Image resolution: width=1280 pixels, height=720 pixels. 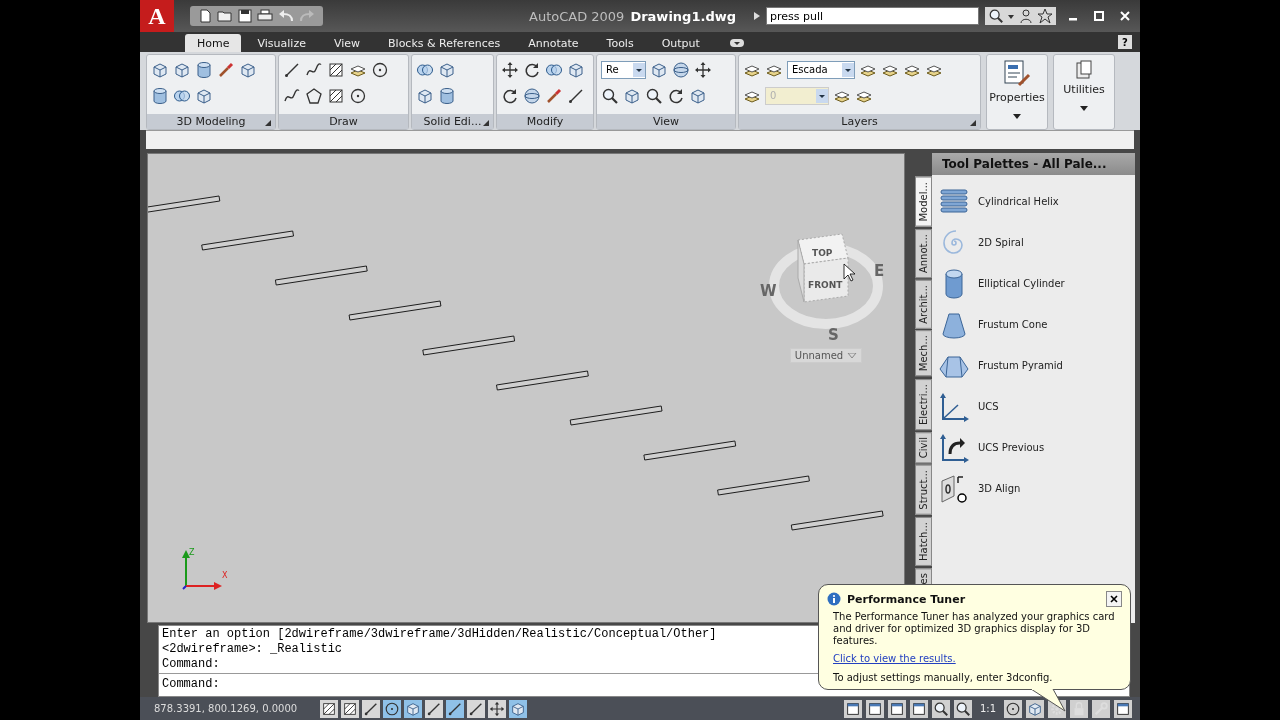 What do you see at coordinates (1099, 16) in the screenshot?
I see `maximize-icon` at bounding box center [1099, 16].